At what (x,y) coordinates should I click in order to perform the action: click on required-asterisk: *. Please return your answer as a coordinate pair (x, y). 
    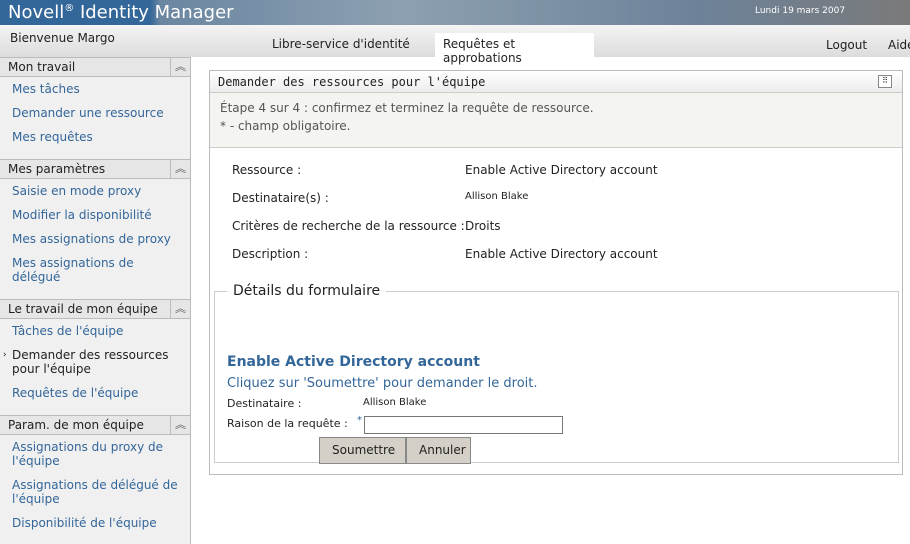
    Looking at the image, I should click on (359, 420).